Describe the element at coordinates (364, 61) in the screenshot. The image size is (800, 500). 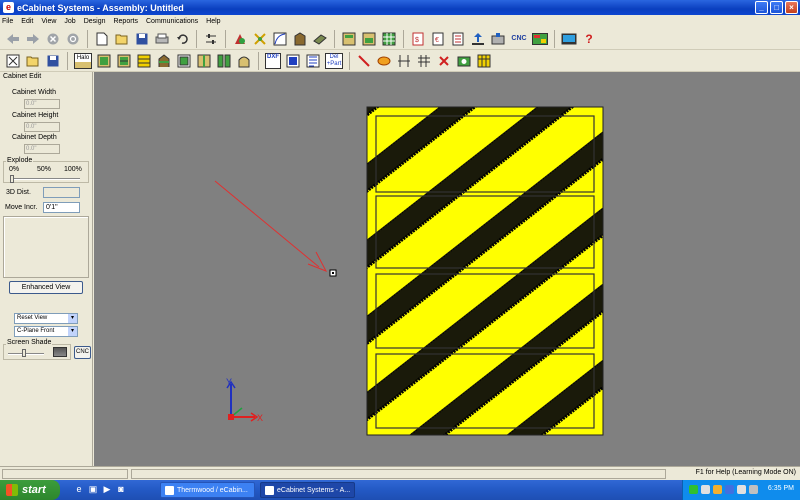
I see `line-button` at that location.